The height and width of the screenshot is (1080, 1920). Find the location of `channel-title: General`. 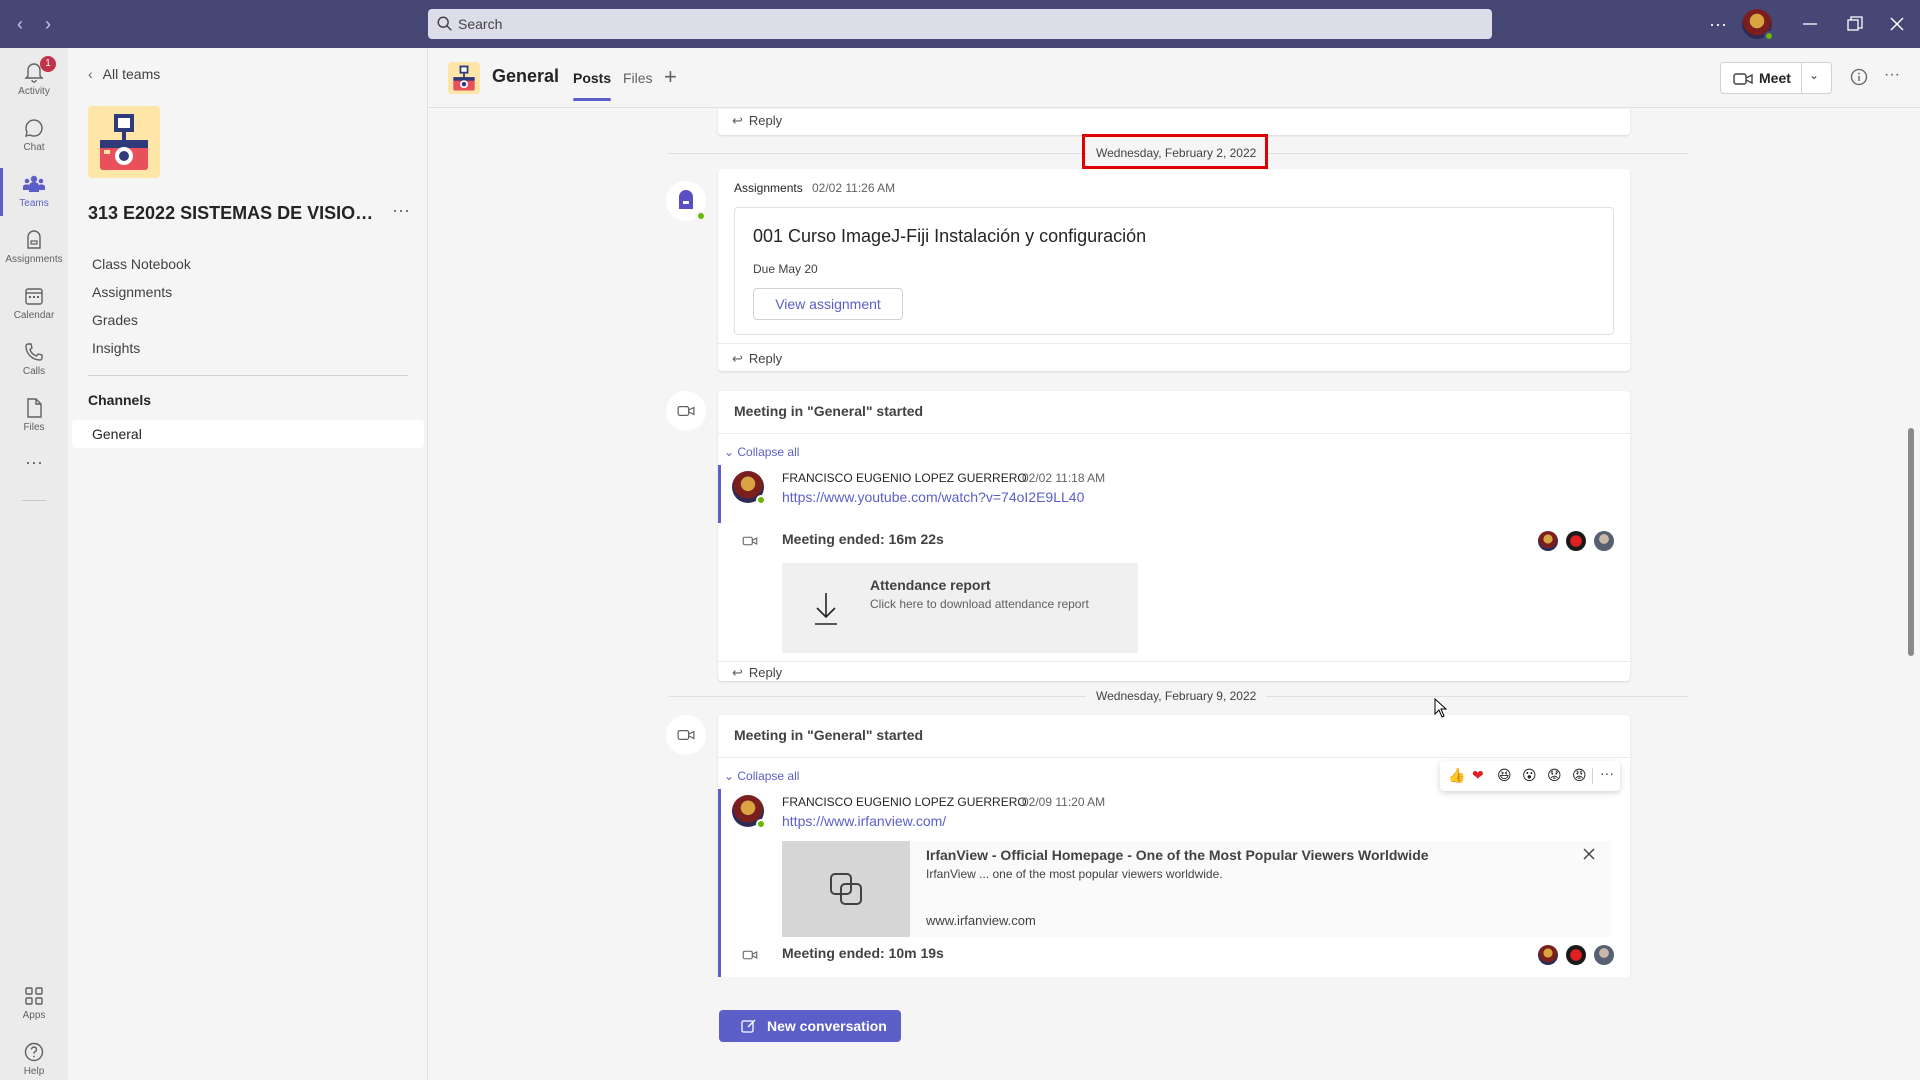

channel-title: General is located at coordinates (526, 76).